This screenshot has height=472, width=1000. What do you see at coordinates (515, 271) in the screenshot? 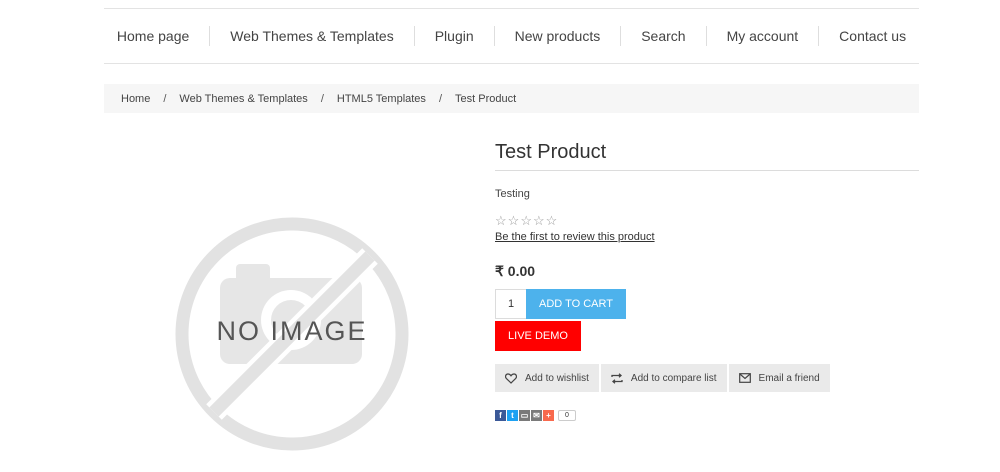
I see `product-price: ₹ 0.00` at bounding box center [515, 271].